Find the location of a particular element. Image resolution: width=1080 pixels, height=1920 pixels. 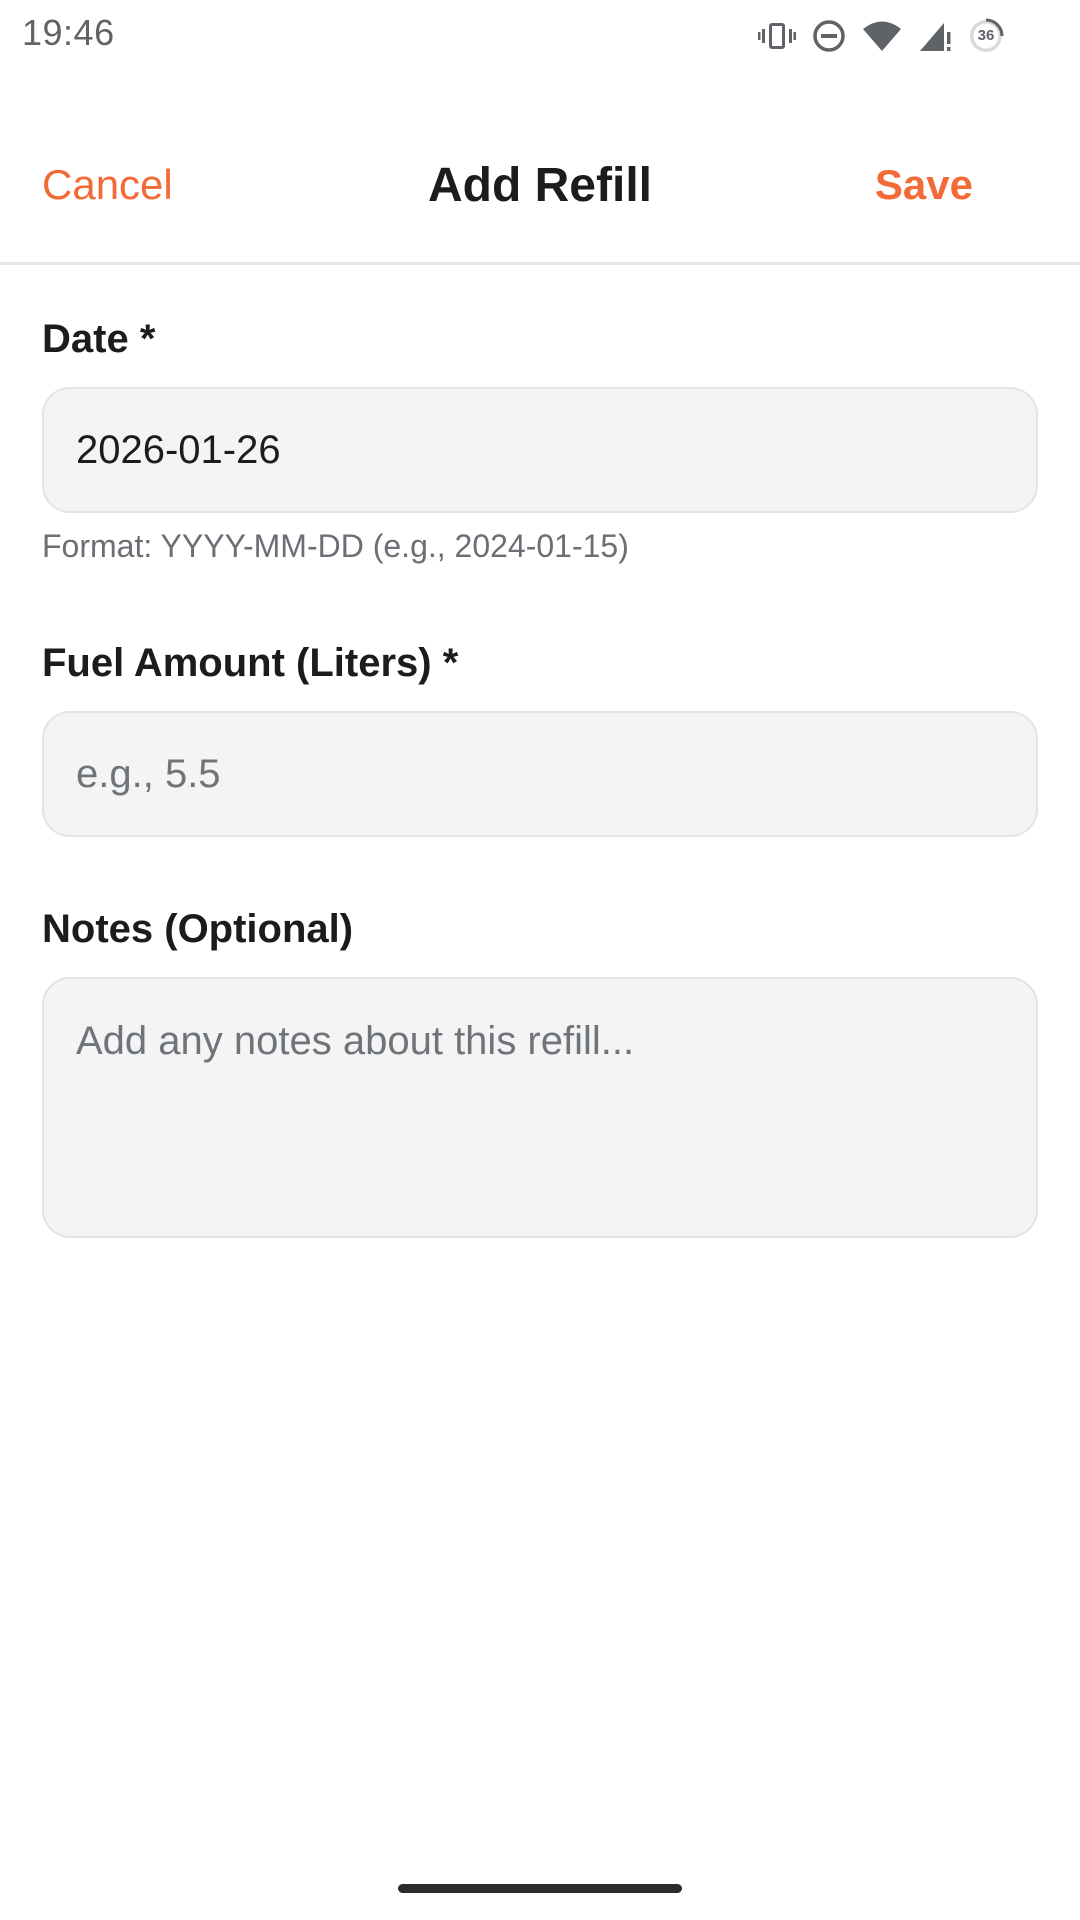

wifi-icon is located at coordinates (882, 36).